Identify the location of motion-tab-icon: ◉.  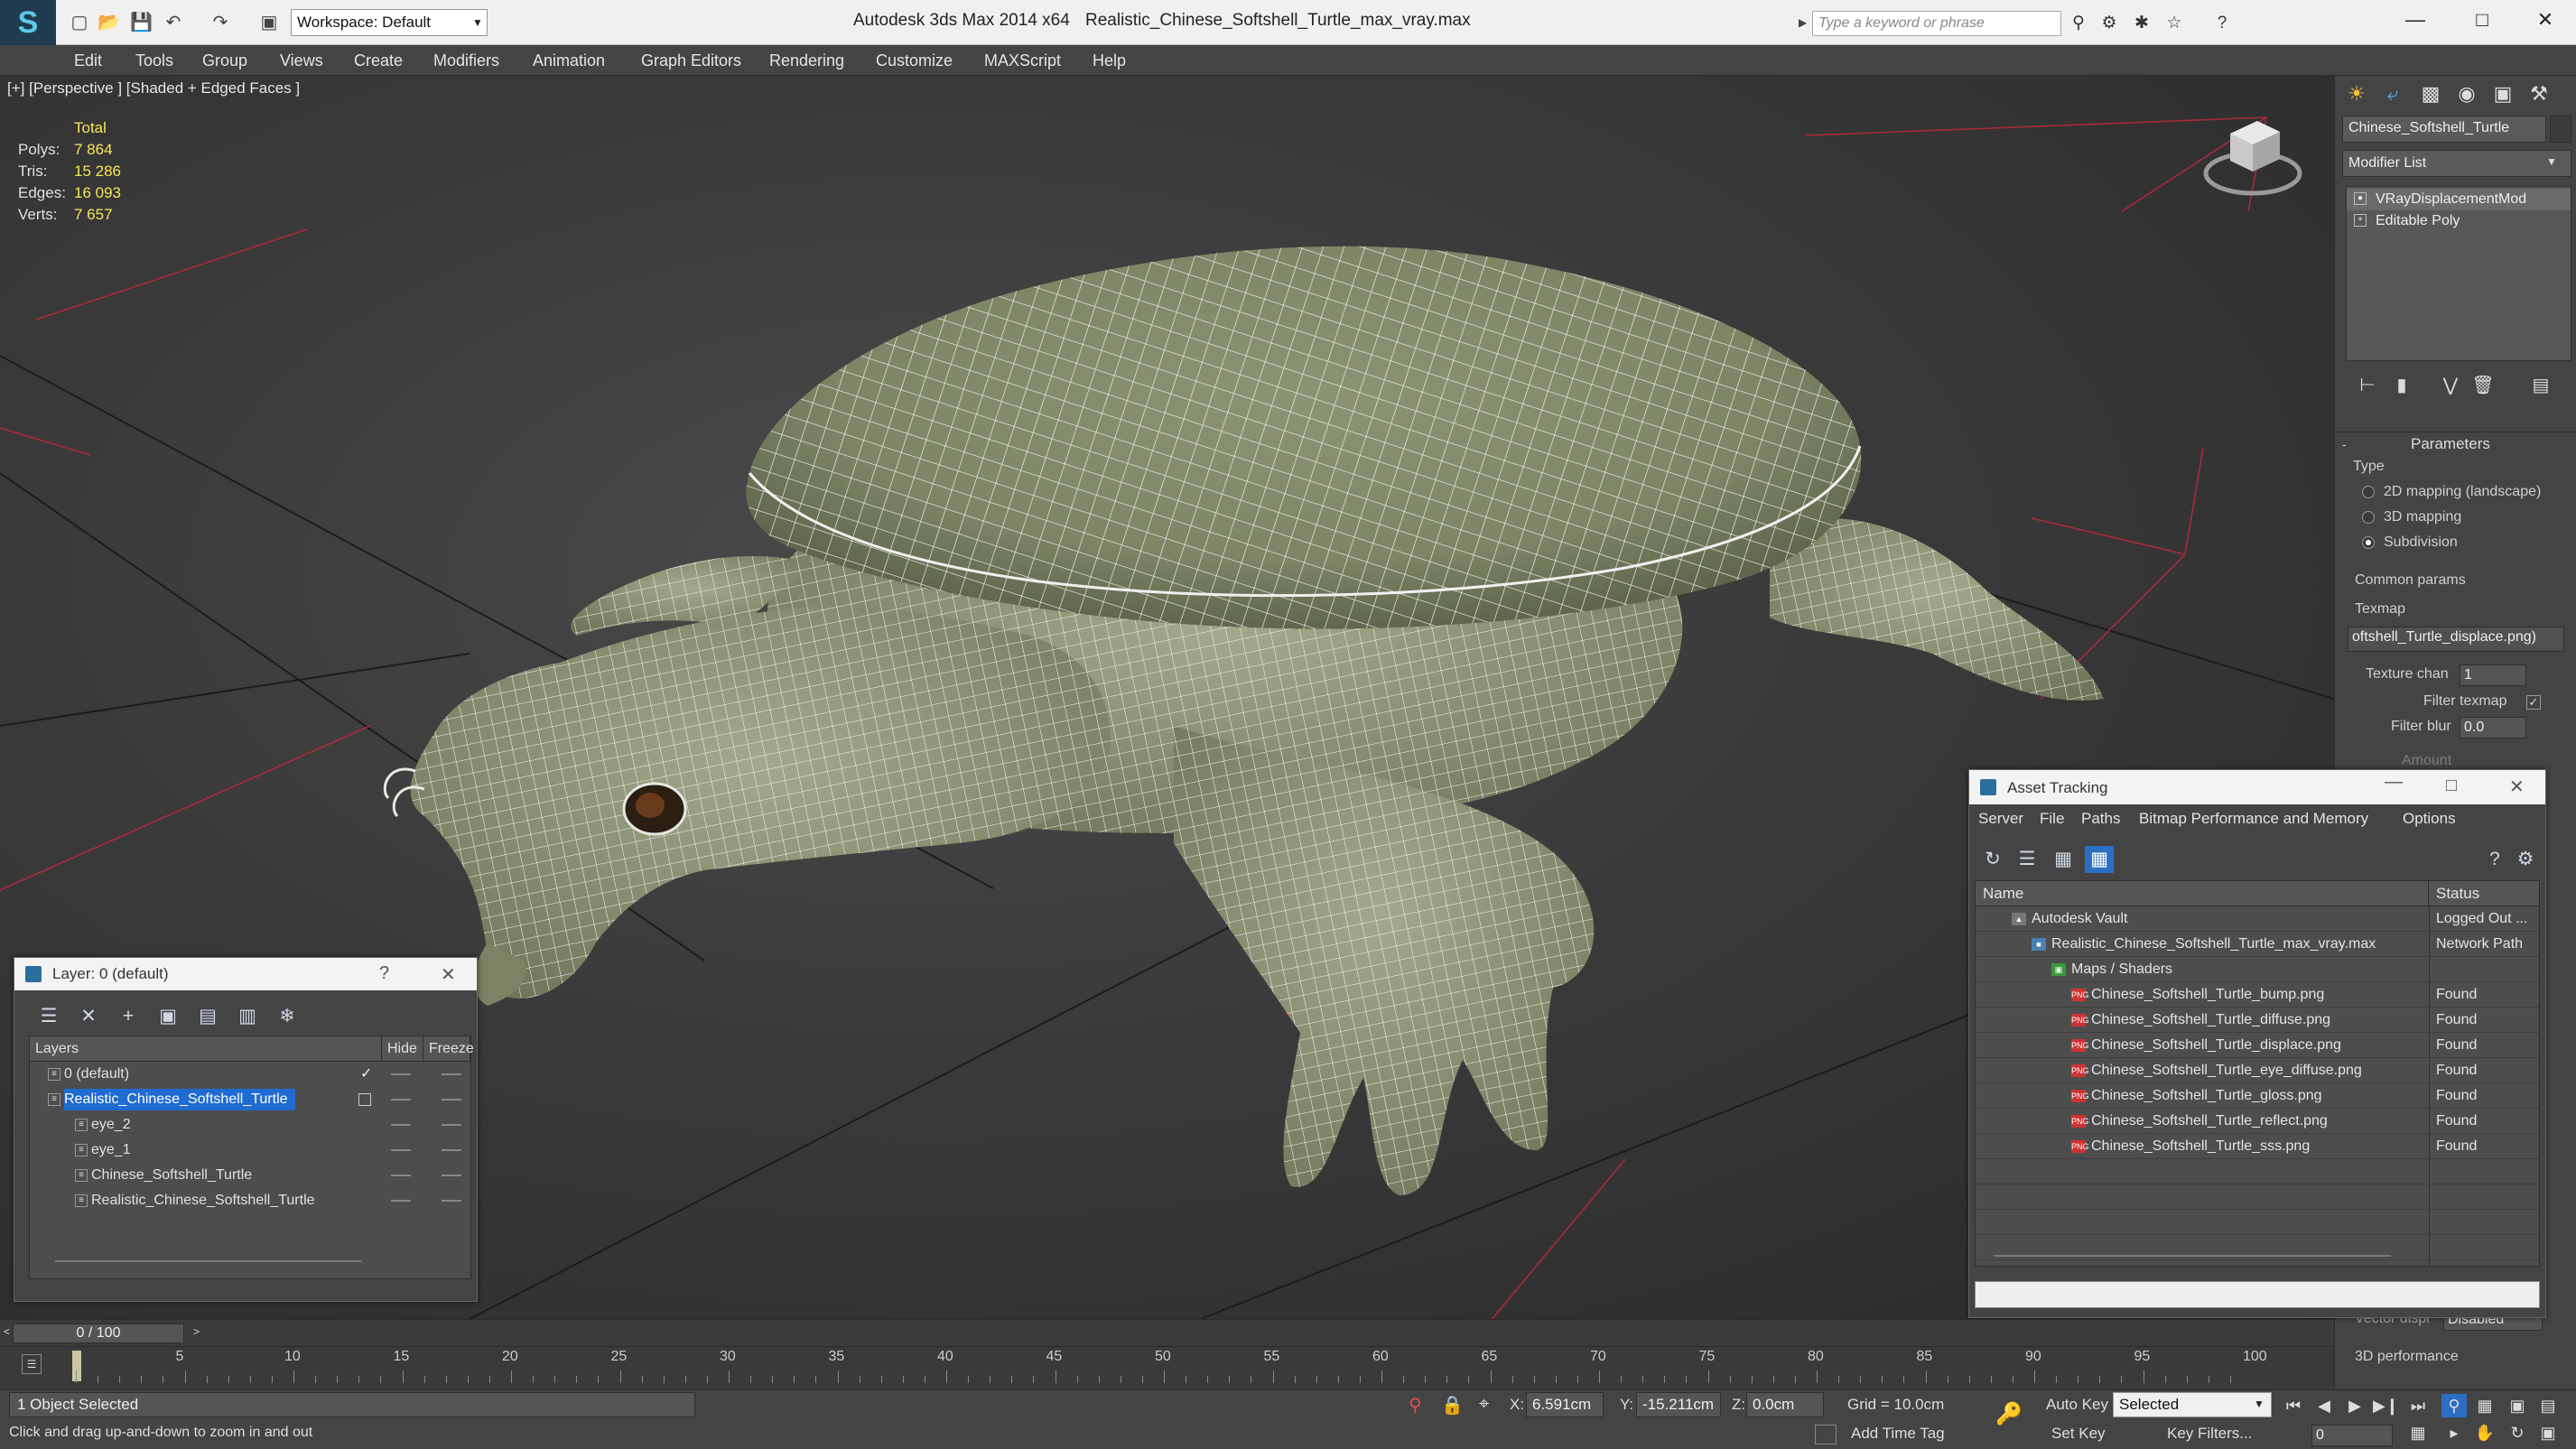
(2467, 94).